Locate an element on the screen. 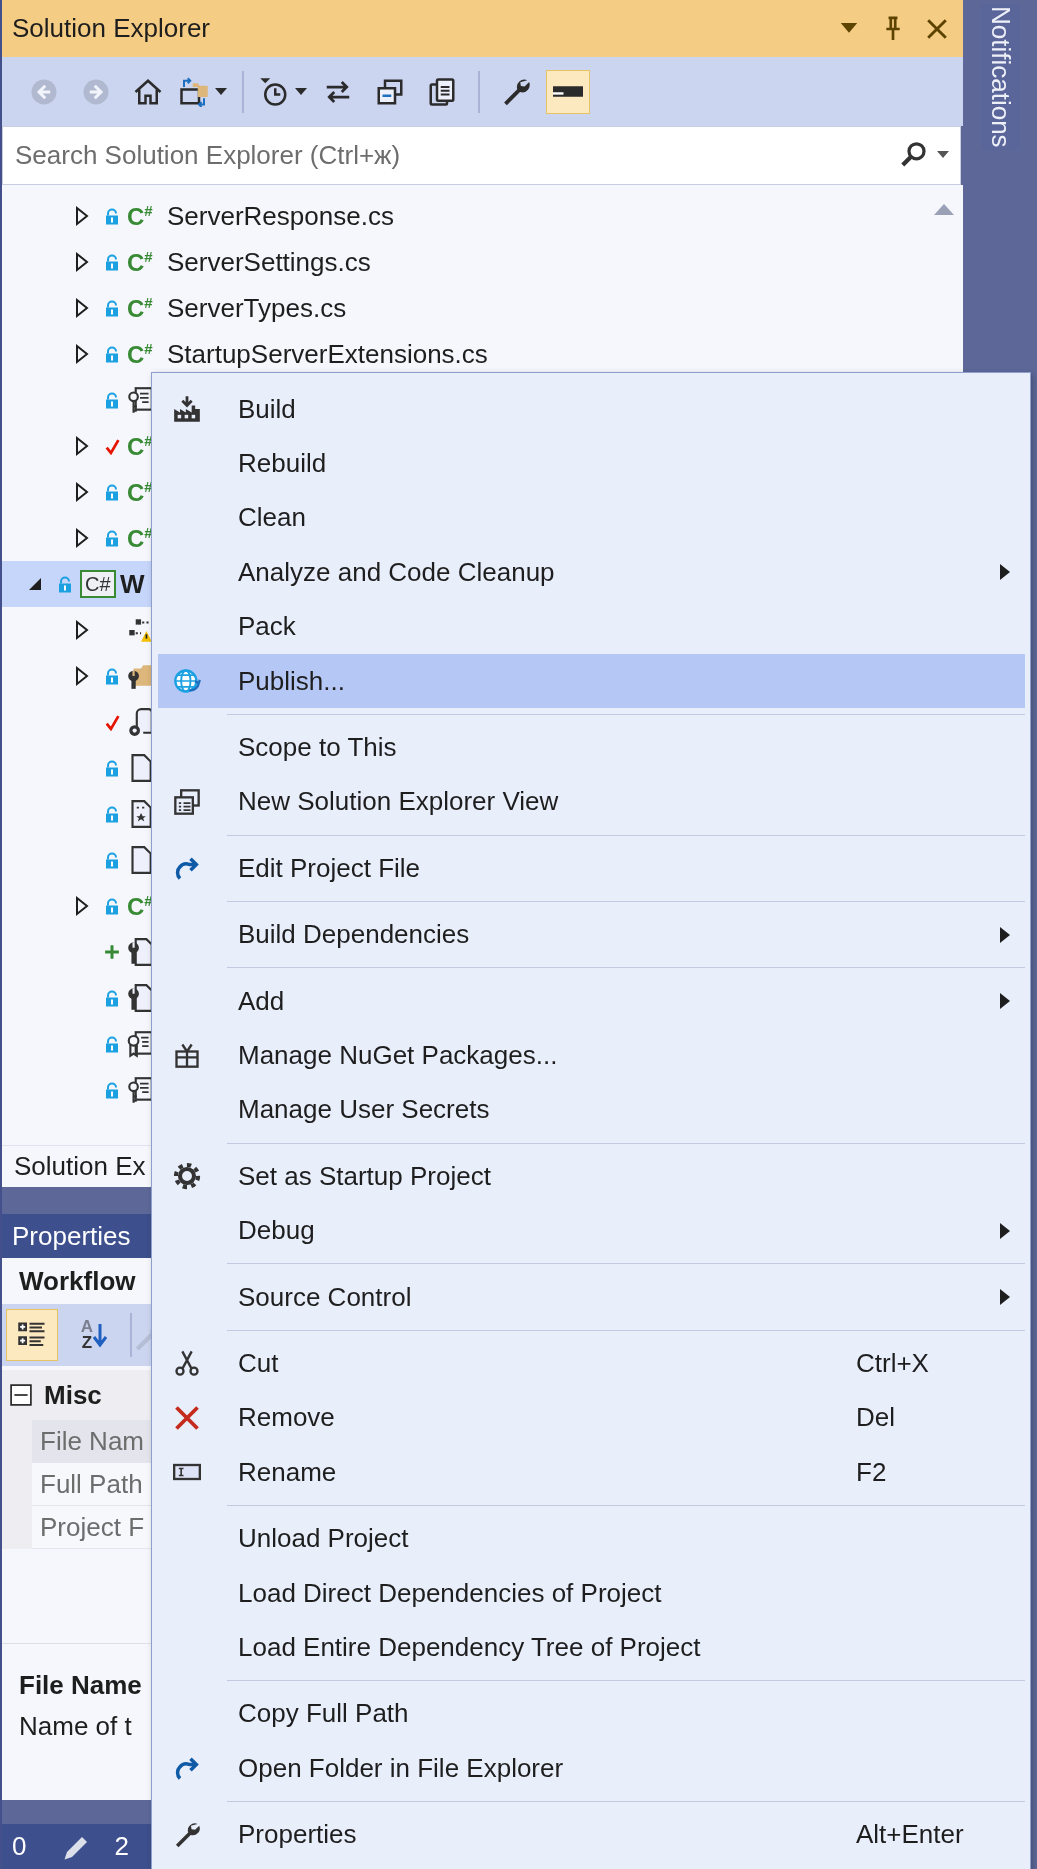 The height and width of the screenshot is (1869, 1037). project-icon: C# is located at coordinates (98, 584).